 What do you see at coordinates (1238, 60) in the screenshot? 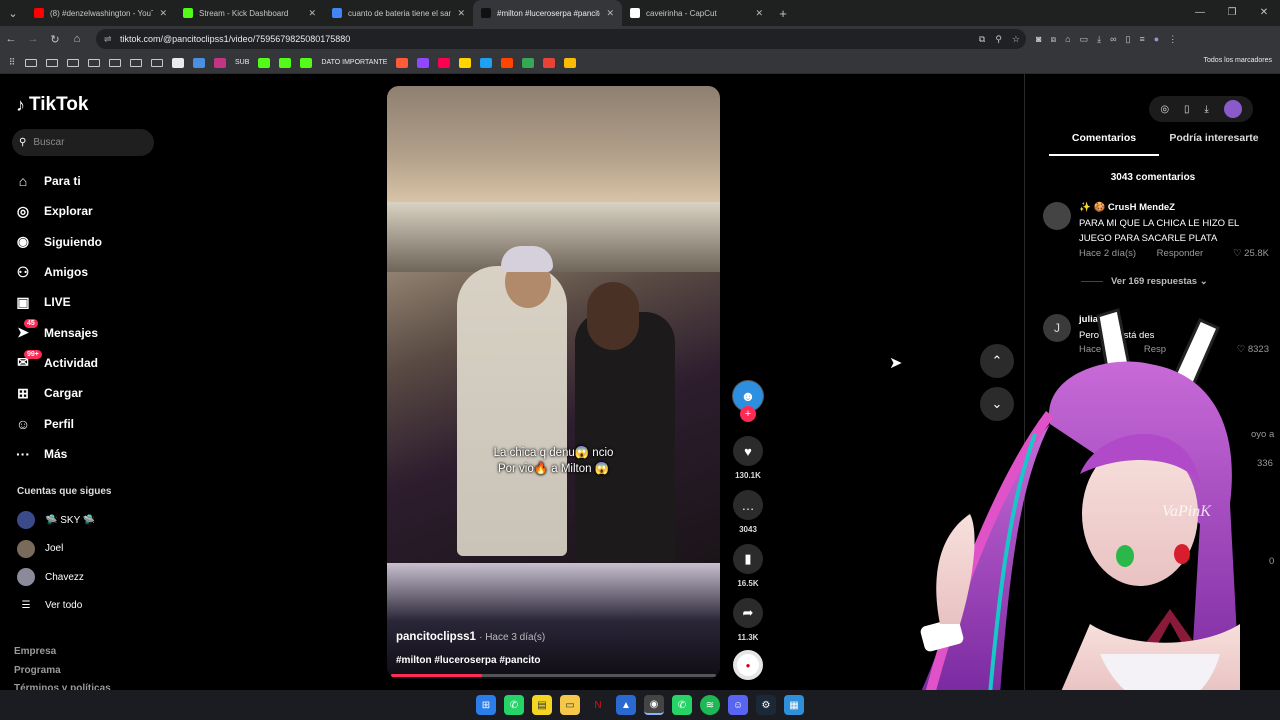
I see `all-bookmarks: Todos los marcadores` at bounding box center [1238, 60].